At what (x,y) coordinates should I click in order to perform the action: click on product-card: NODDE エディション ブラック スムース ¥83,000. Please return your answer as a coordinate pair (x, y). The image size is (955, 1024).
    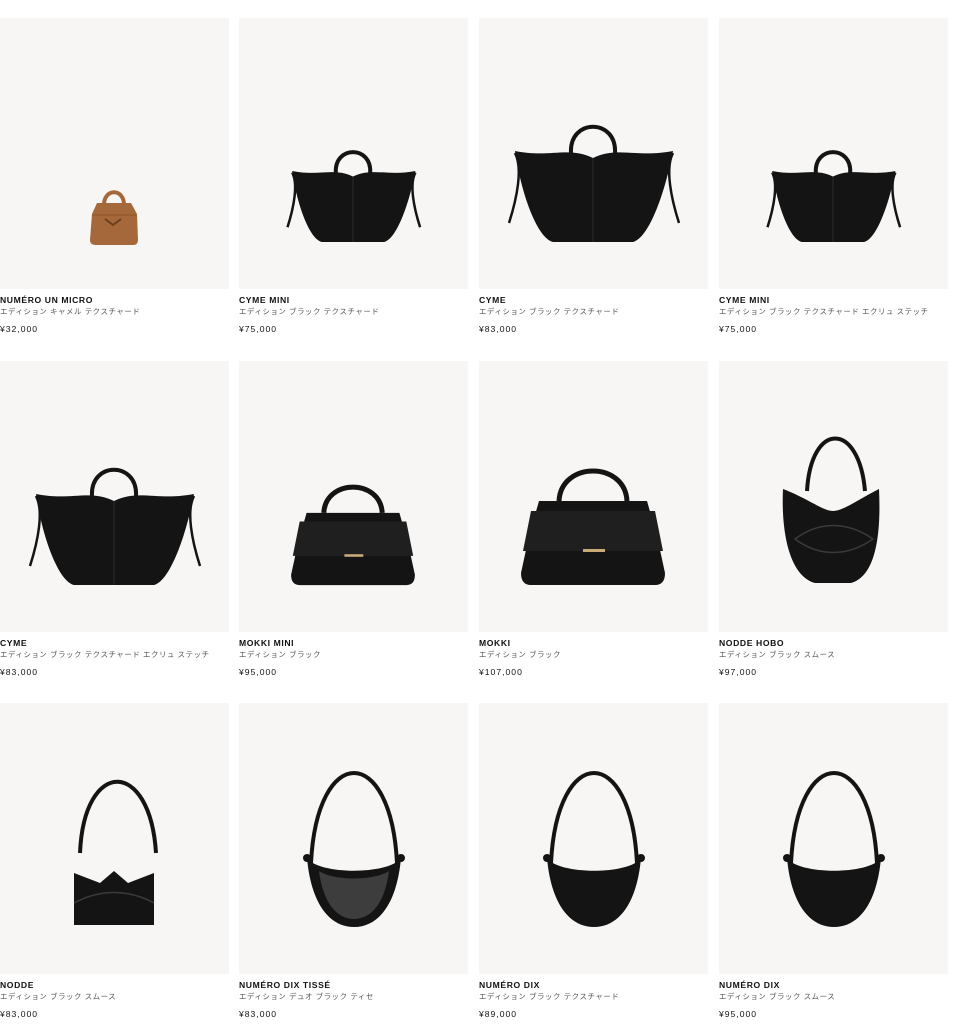
    Looking at the image, I should click on (114, 861).